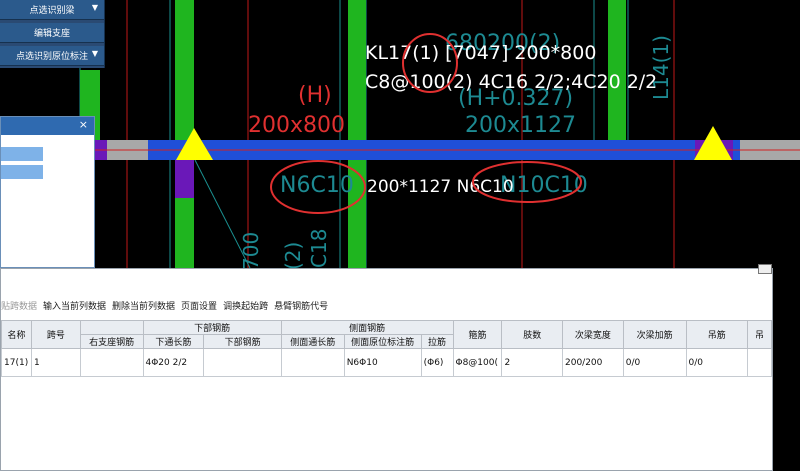 The width and height of the screenshot is (800, 471). Describe the element at coordinates (19, 307) in the screenshot. I see `menu-paste-span-data: 贴跨数据` at that location.